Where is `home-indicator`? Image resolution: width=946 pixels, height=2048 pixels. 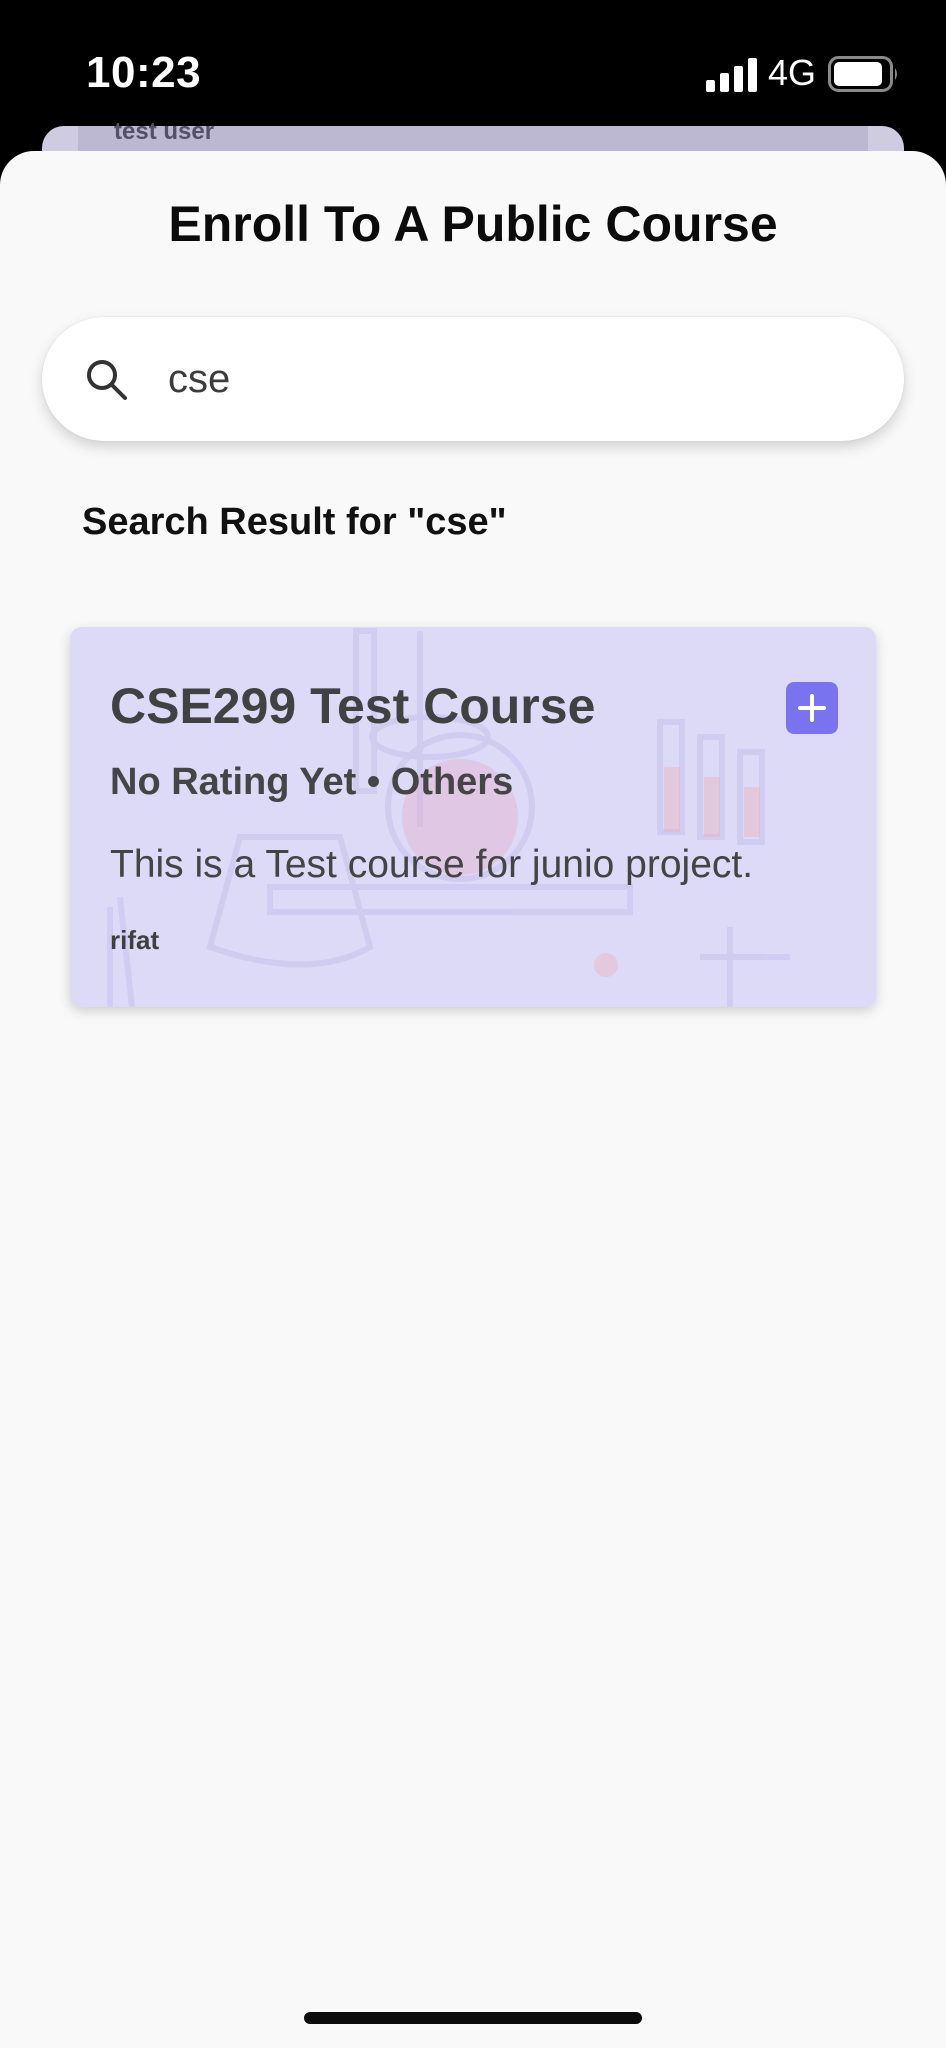 home-indicator is located at coordinates (473, 2018).